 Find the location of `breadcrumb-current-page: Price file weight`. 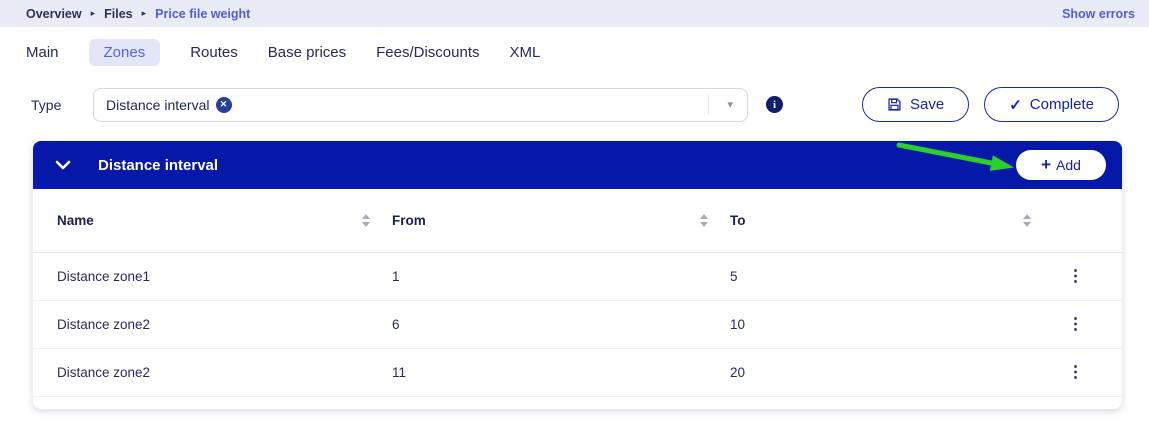

breadcrumb-current-page: Price file weight is located at coordinates (202, 14).